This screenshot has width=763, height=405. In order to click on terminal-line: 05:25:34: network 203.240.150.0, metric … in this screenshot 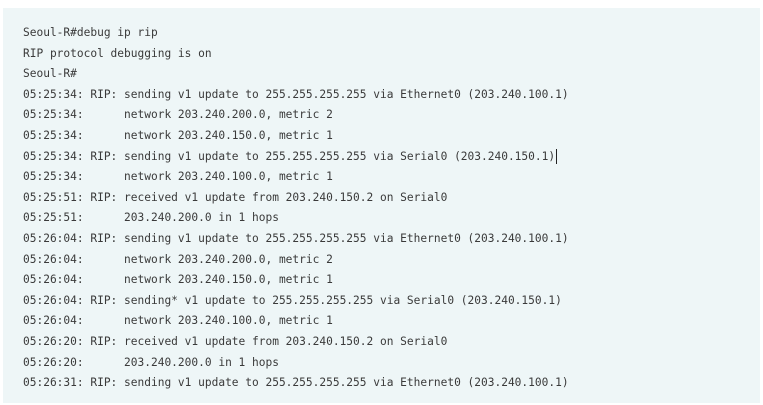, I will do `click(178, 135)`.